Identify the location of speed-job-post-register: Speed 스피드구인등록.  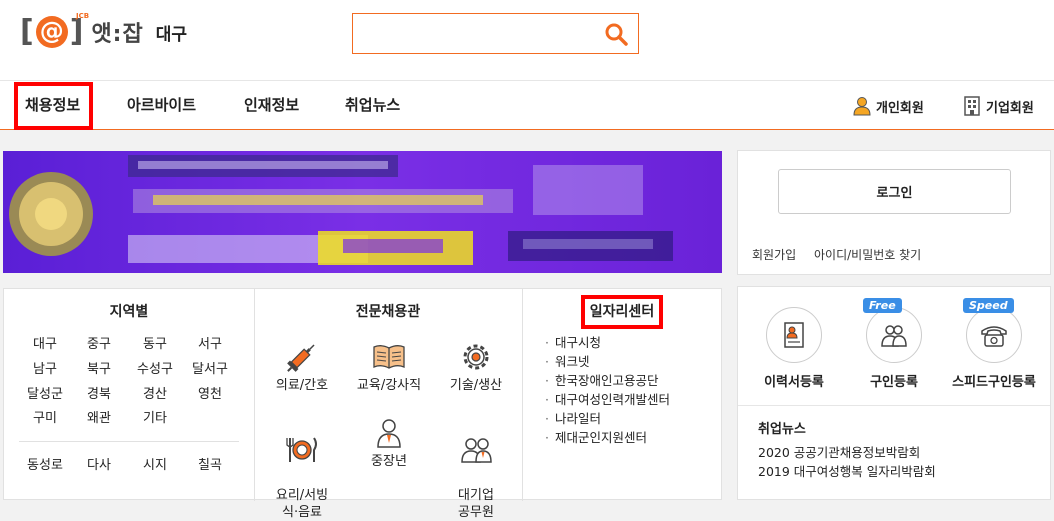
(994, 344).